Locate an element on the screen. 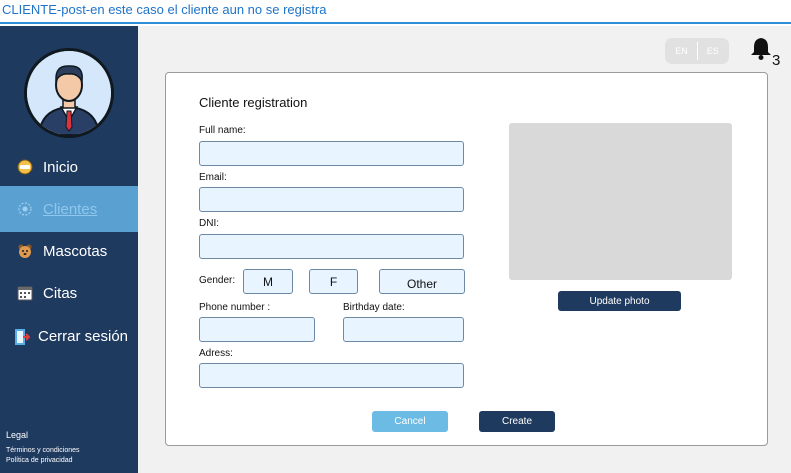 This screenshot has height=473, width=791. start-icon is located at coordinates (25, 167).